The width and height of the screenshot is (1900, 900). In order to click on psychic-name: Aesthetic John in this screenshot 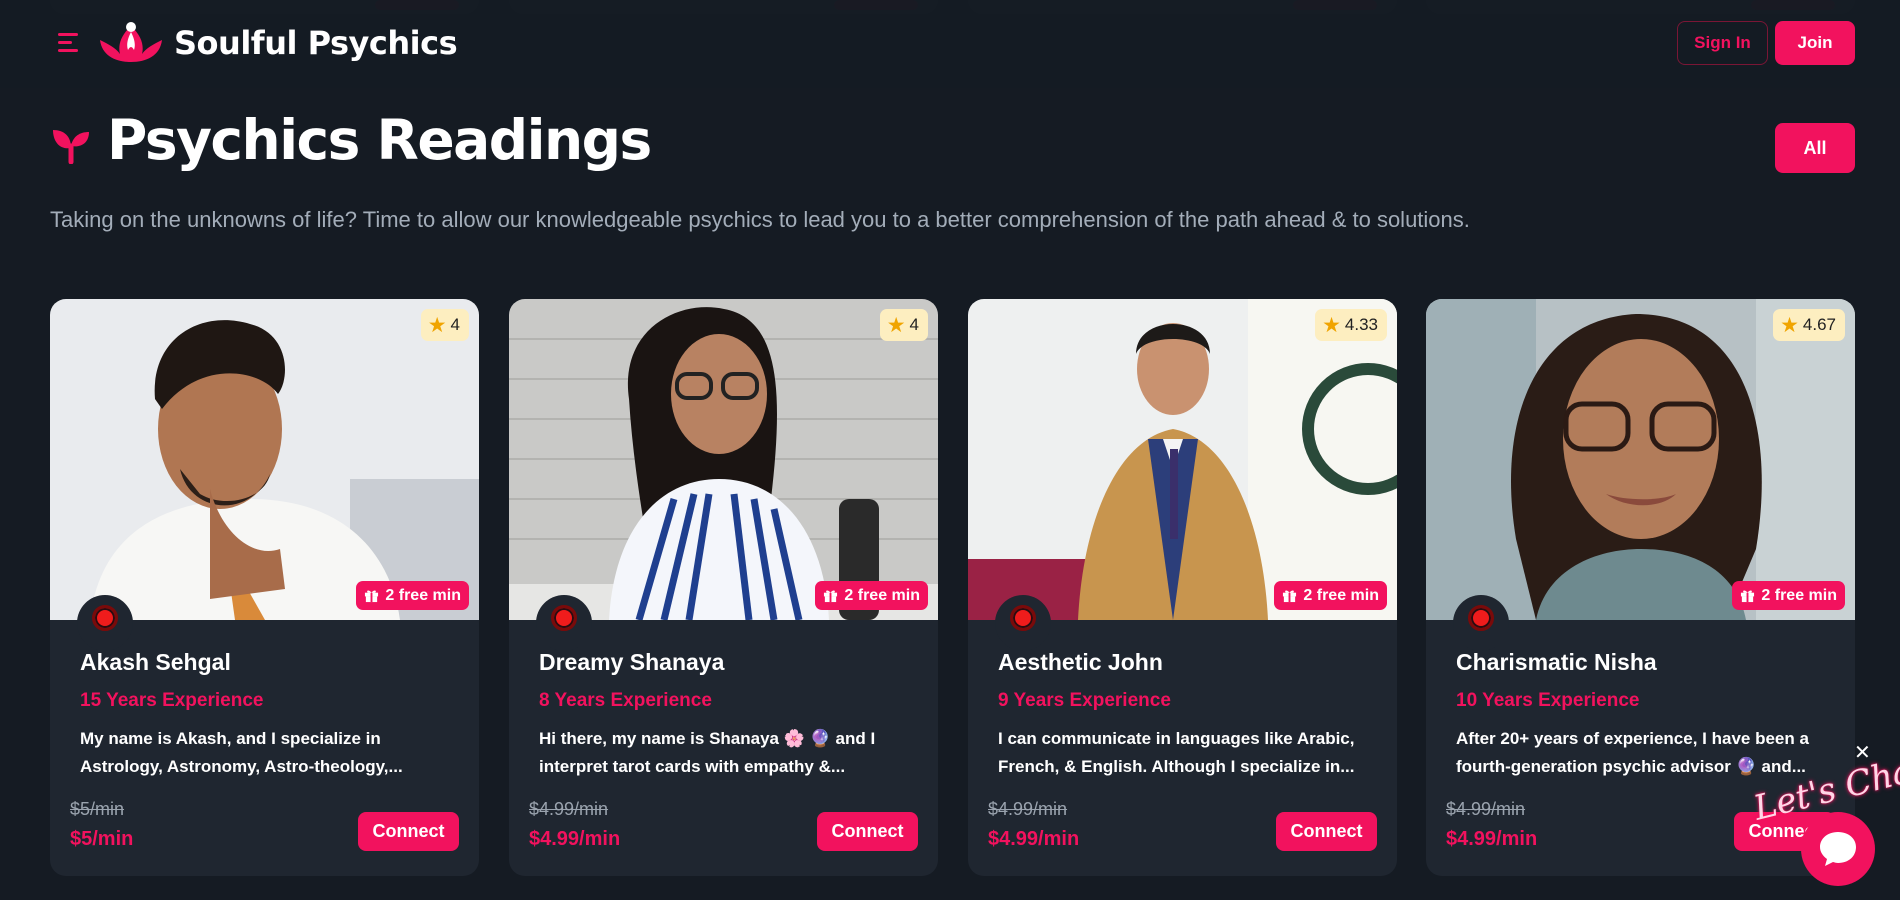, I will do `click(1080, 662)`.